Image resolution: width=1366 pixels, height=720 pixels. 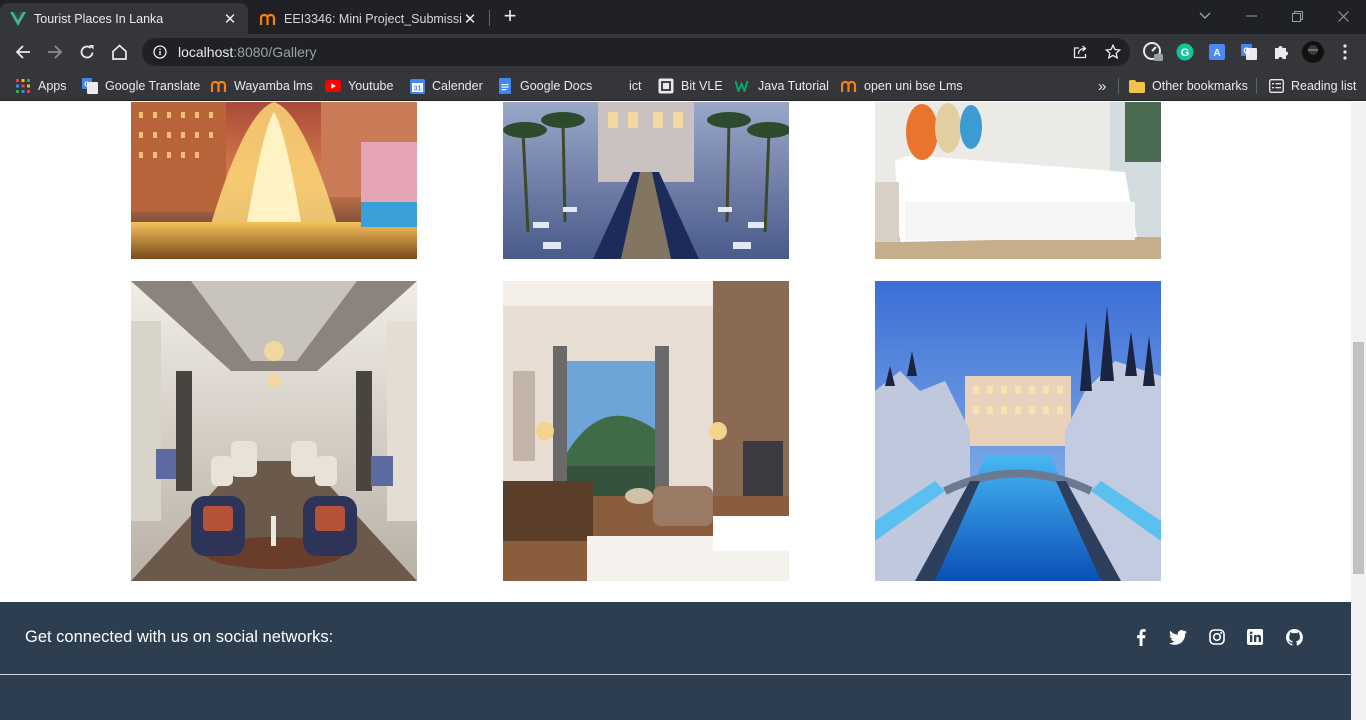 What do you see at coordinates (646, 431) in the screenshot?
I see `gallery-image-hotel-bedroom` at bounding box center [646, 431].